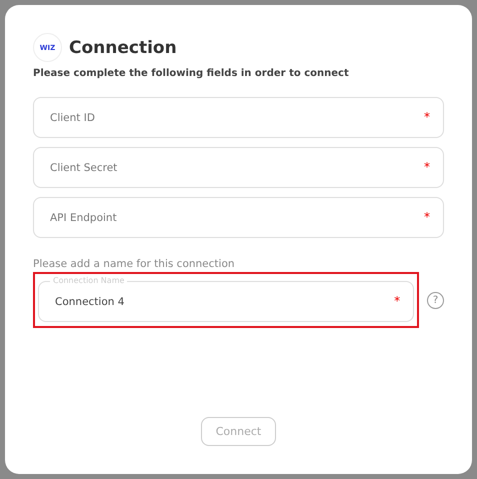  I want to click on help-icon: ?, so click(435, 300).